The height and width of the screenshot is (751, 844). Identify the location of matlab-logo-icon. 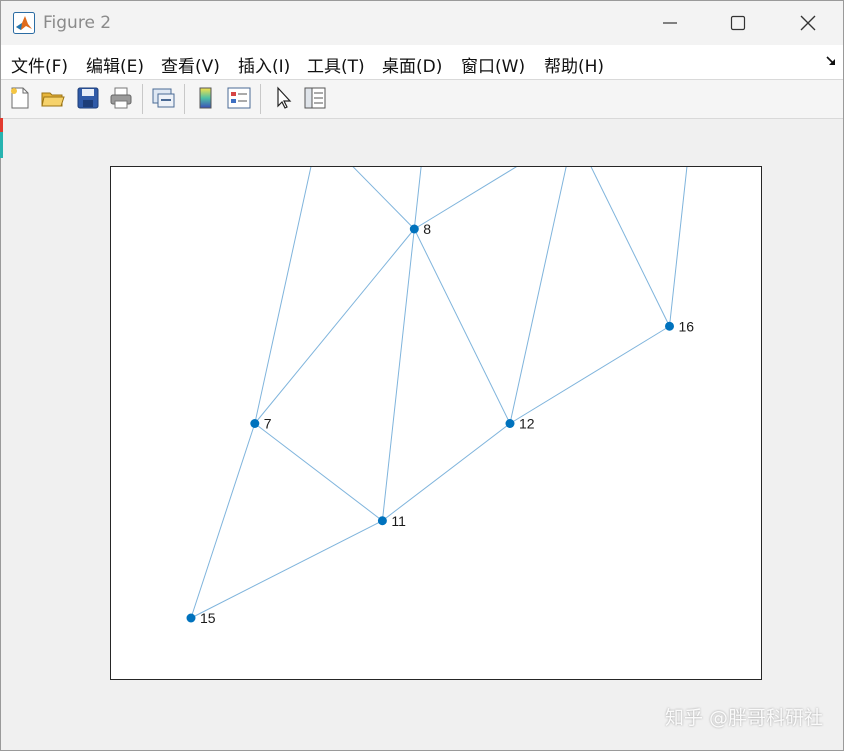
(24, 23).